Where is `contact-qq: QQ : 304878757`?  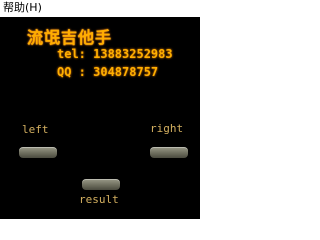
contact-qq: QQ : 304878757 is located at coordinates (108, 72).